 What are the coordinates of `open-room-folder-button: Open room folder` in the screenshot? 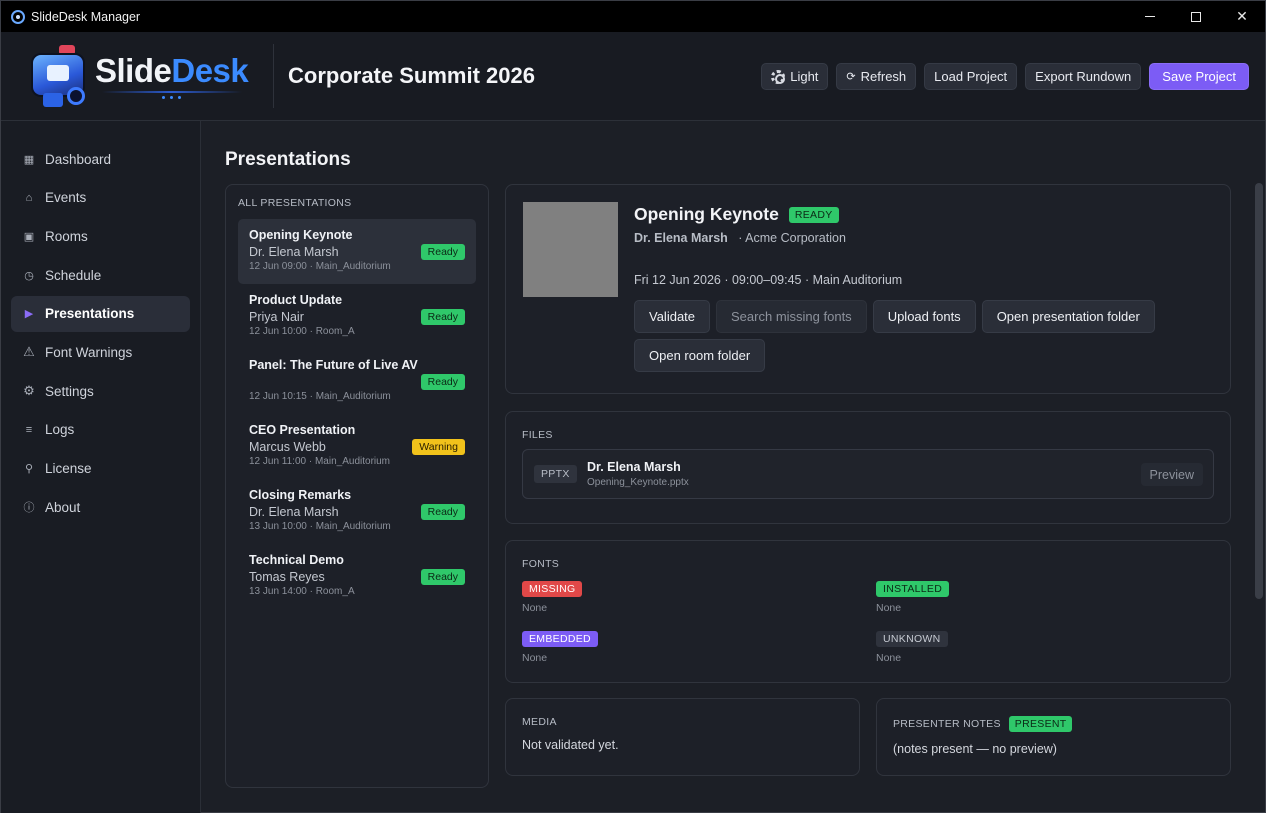 It's located at (700, 355).